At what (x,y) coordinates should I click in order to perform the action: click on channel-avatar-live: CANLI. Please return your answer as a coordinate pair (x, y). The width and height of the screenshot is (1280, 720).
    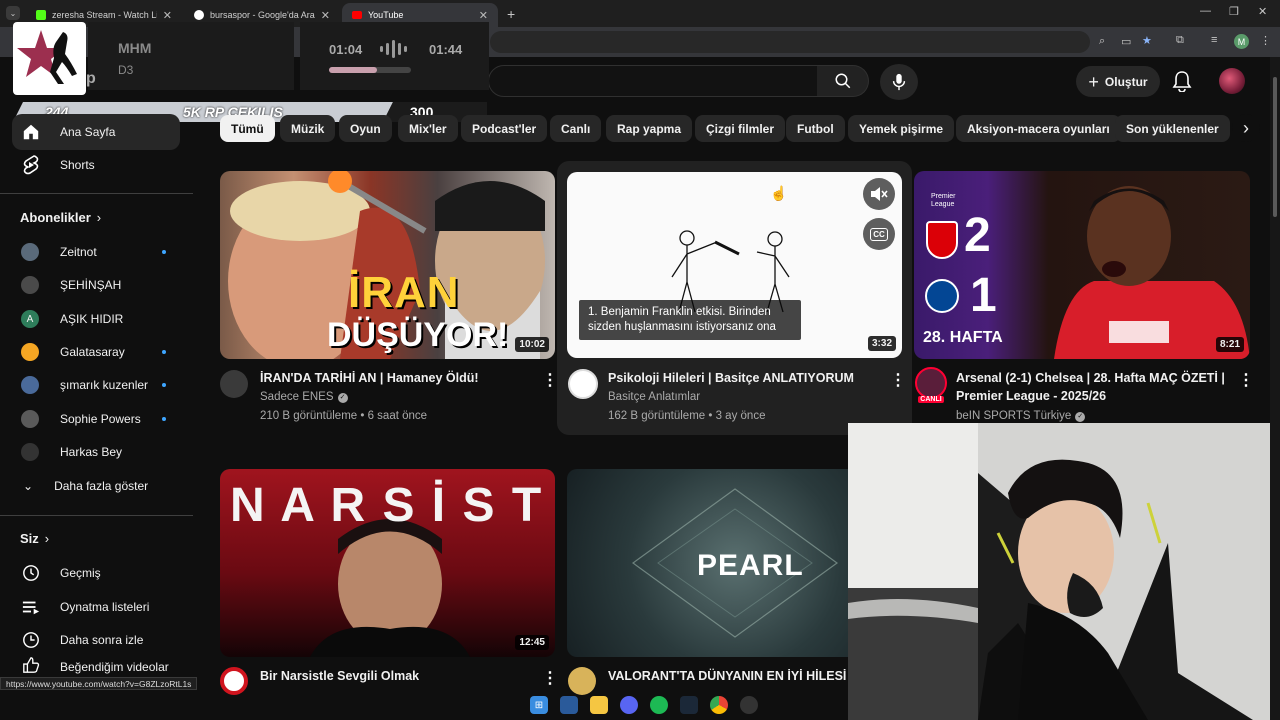
    Looking at the image, I should click on (931, 385).